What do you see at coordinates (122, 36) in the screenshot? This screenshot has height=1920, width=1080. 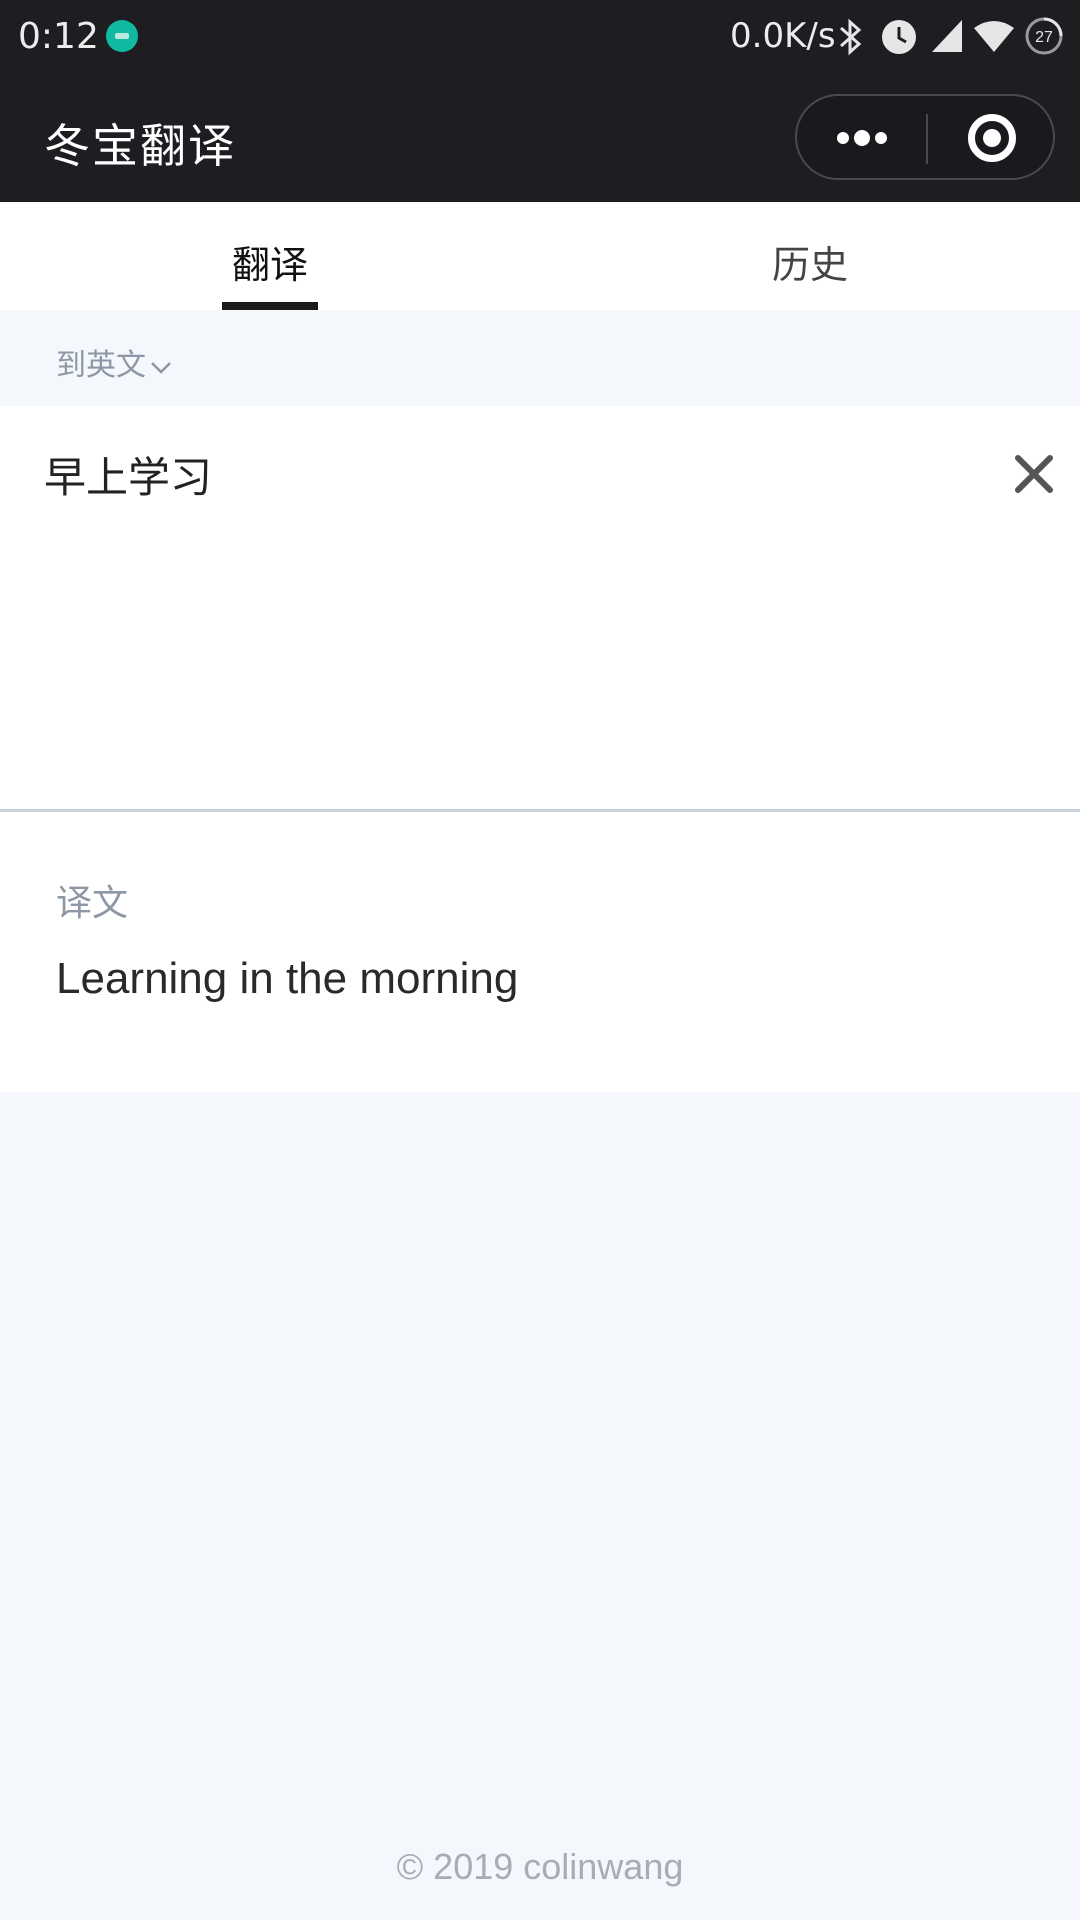 I see `app-notification-icon` at bounding box center [122, 36].